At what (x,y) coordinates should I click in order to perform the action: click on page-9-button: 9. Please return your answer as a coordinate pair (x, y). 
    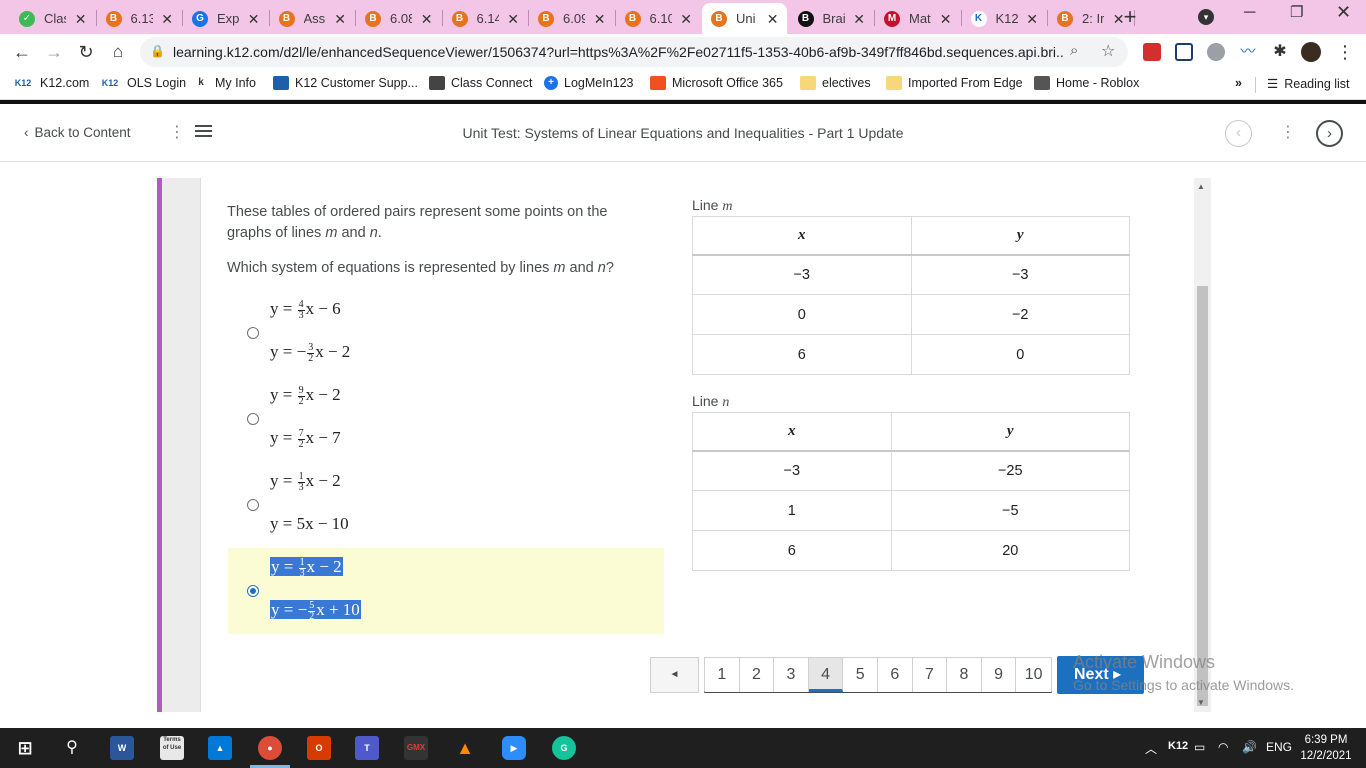
    Looking at the image, I should click on (999, 675).